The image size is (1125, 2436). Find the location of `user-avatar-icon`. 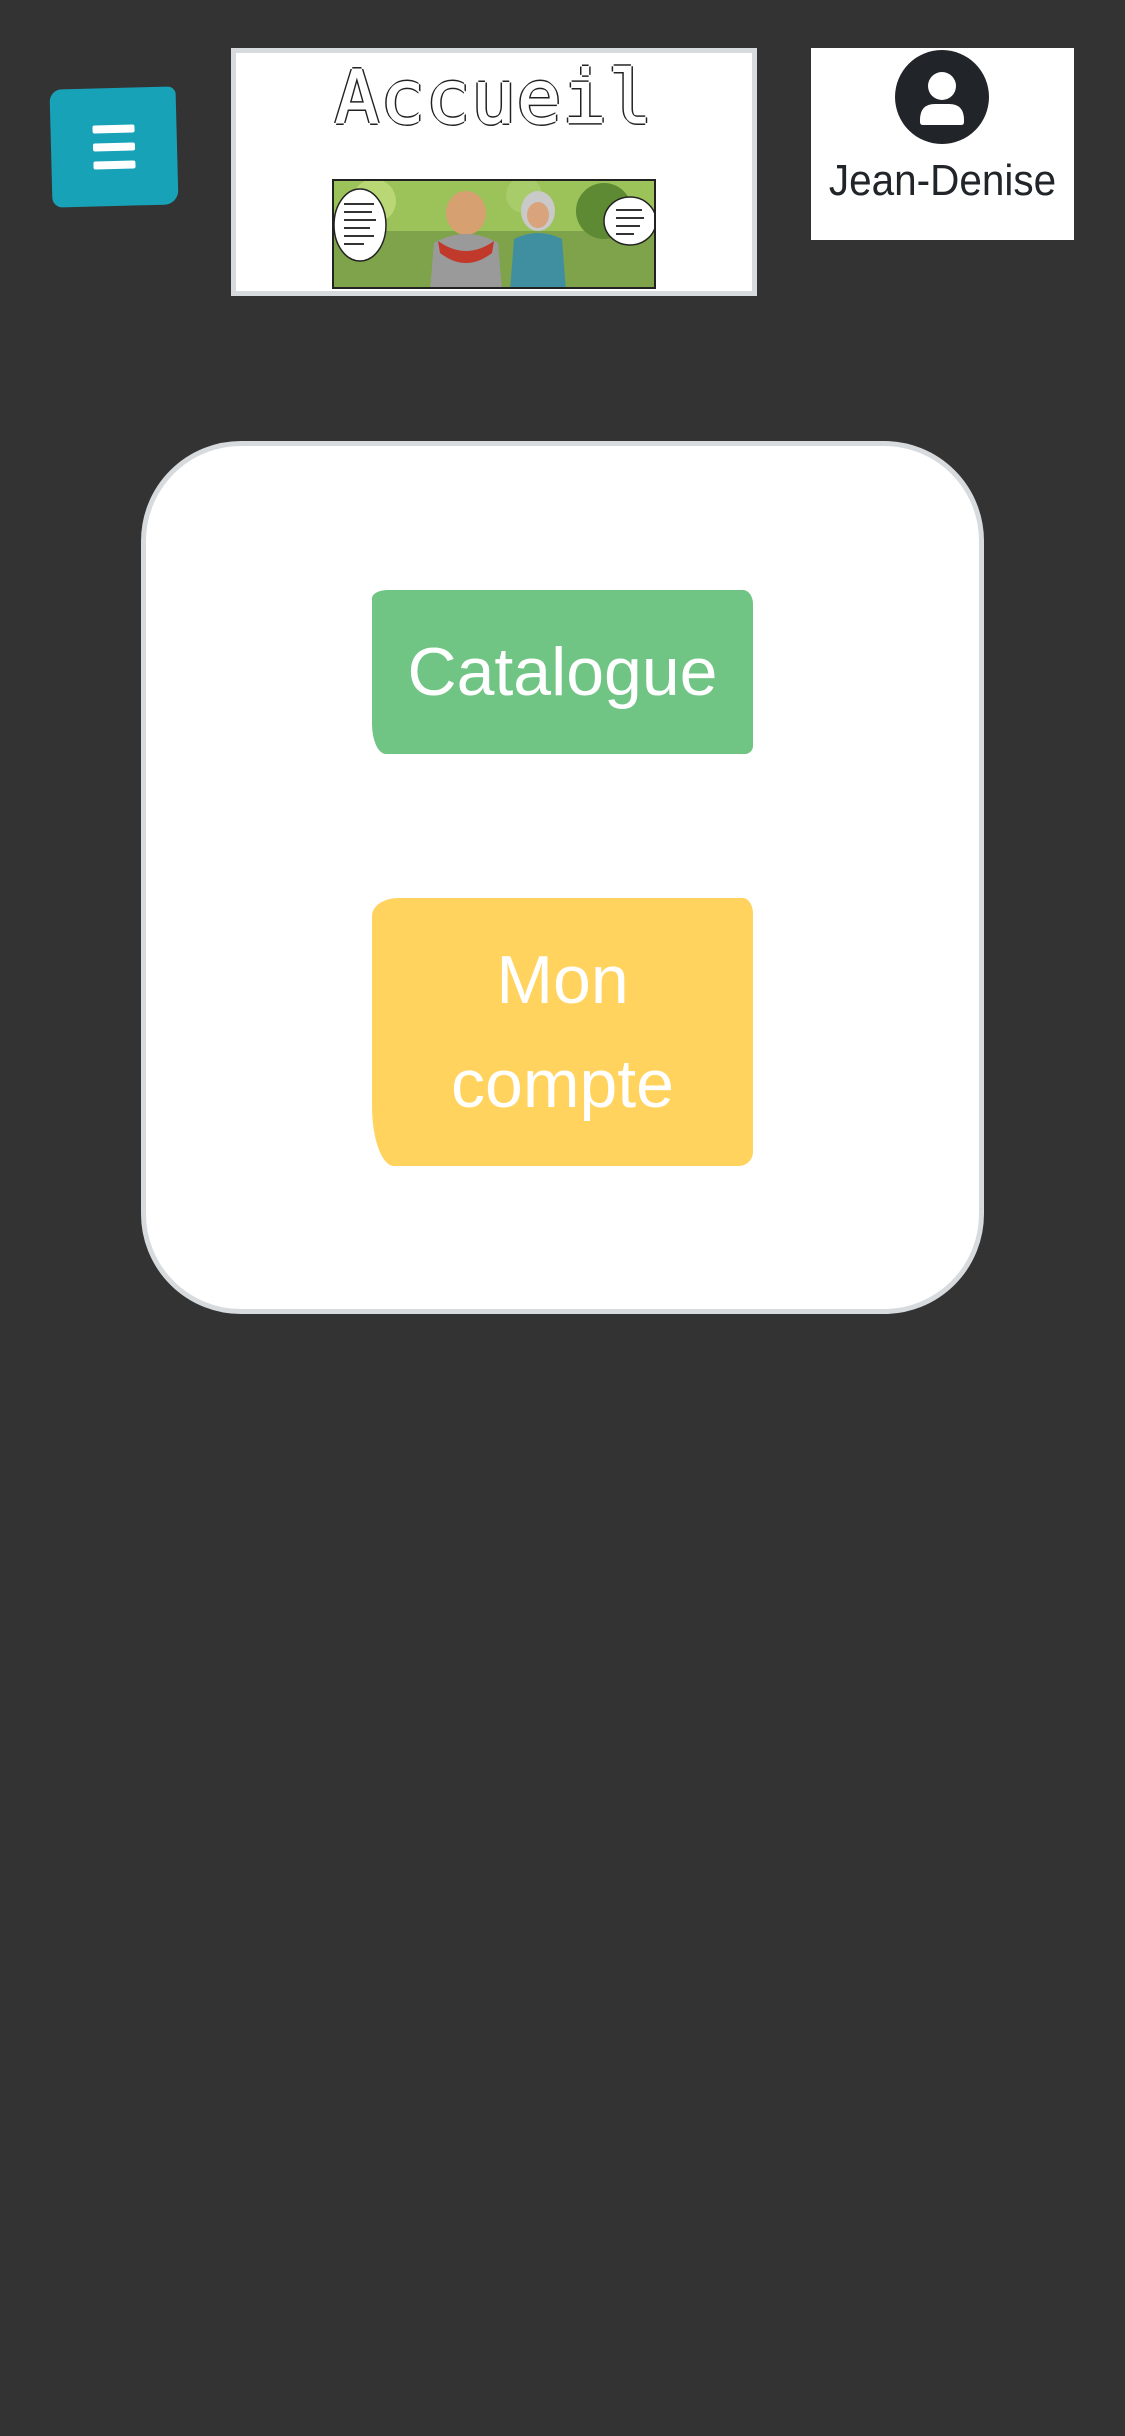

user-avatar-icon is located at coordinates (942, 97).